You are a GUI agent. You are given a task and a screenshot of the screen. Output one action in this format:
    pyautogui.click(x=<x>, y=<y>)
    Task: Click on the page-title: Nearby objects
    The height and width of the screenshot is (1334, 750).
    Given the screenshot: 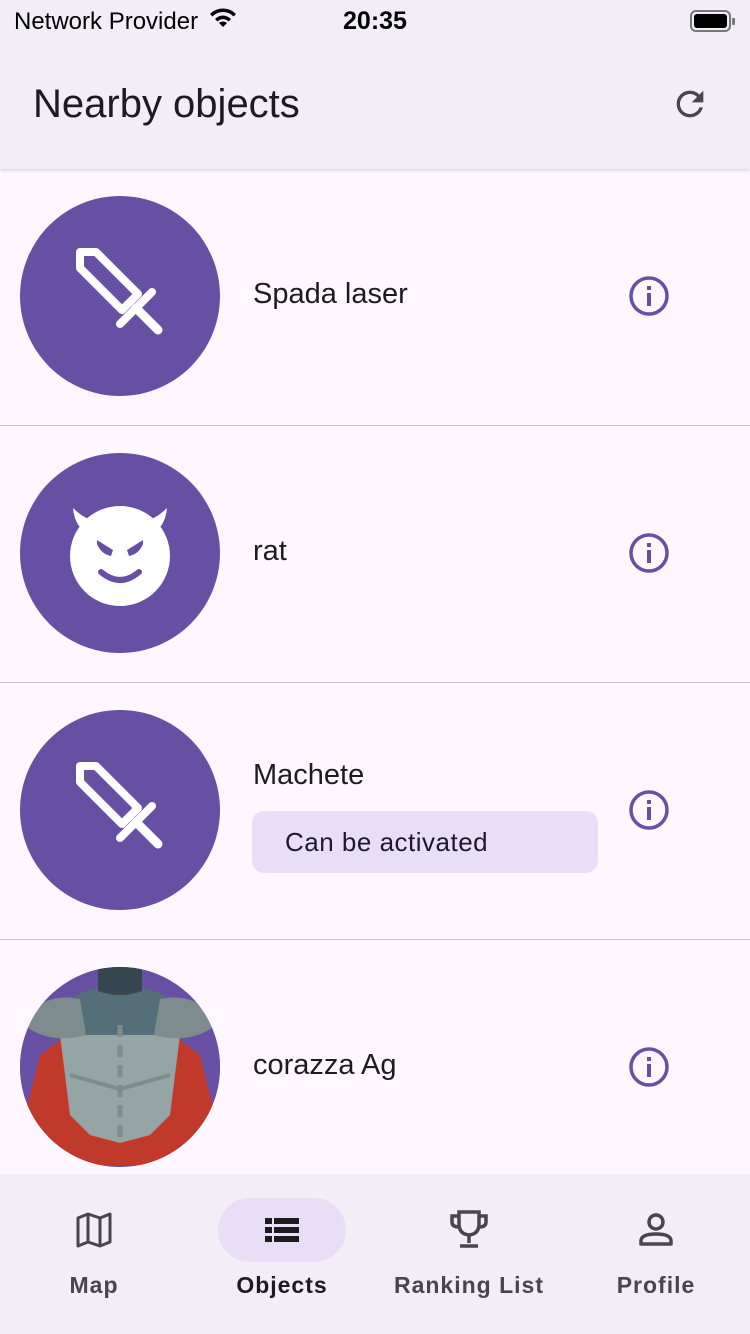 What is the action you would take?
    pyautogui.click(x=166, y=104)
    